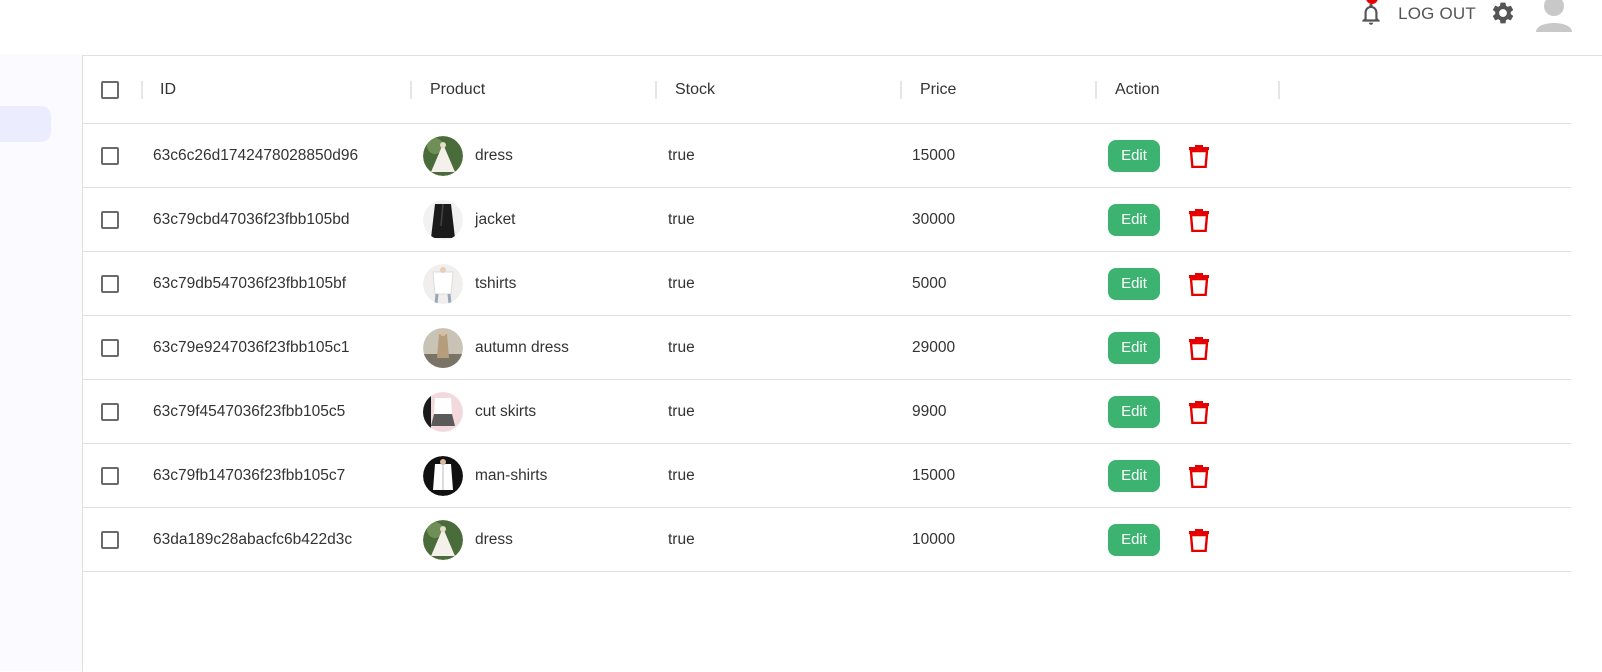  Describe the element at coordinates (695, 89) in the screenshot. I see `column-header-stock: Stock` at that location.